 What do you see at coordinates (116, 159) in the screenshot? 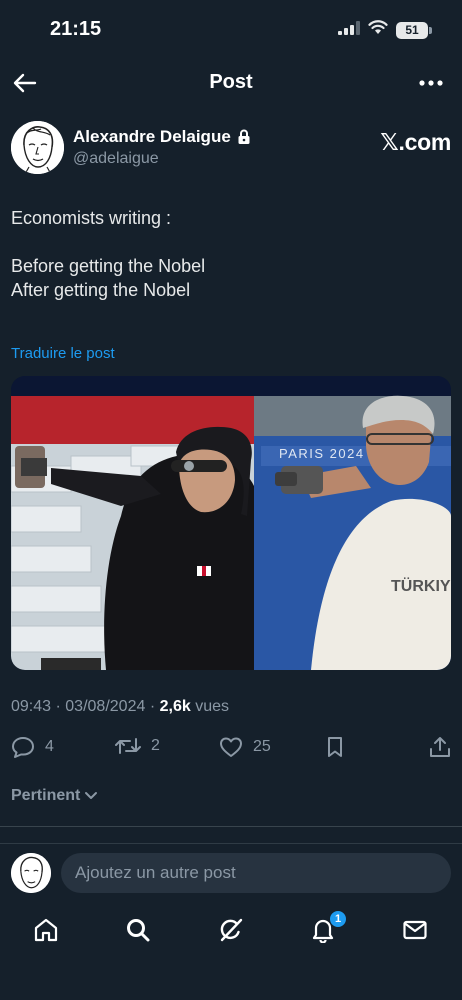
I see `author-handle: @adelaigue` at bounding box center [116, 159].